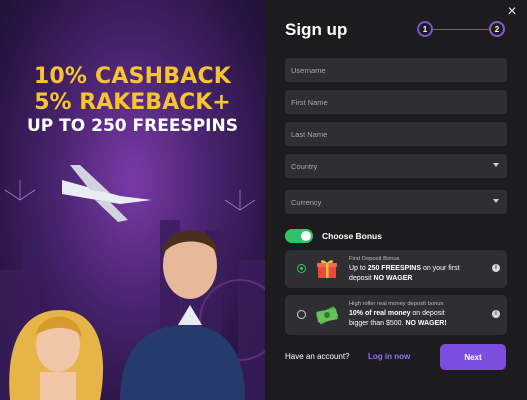 This screenshot has height=400, width=527. What do you see at coordinates (301, 314) in the screenshot?
I see `bonus-radio-unselected` at bounding box center [301, 314].